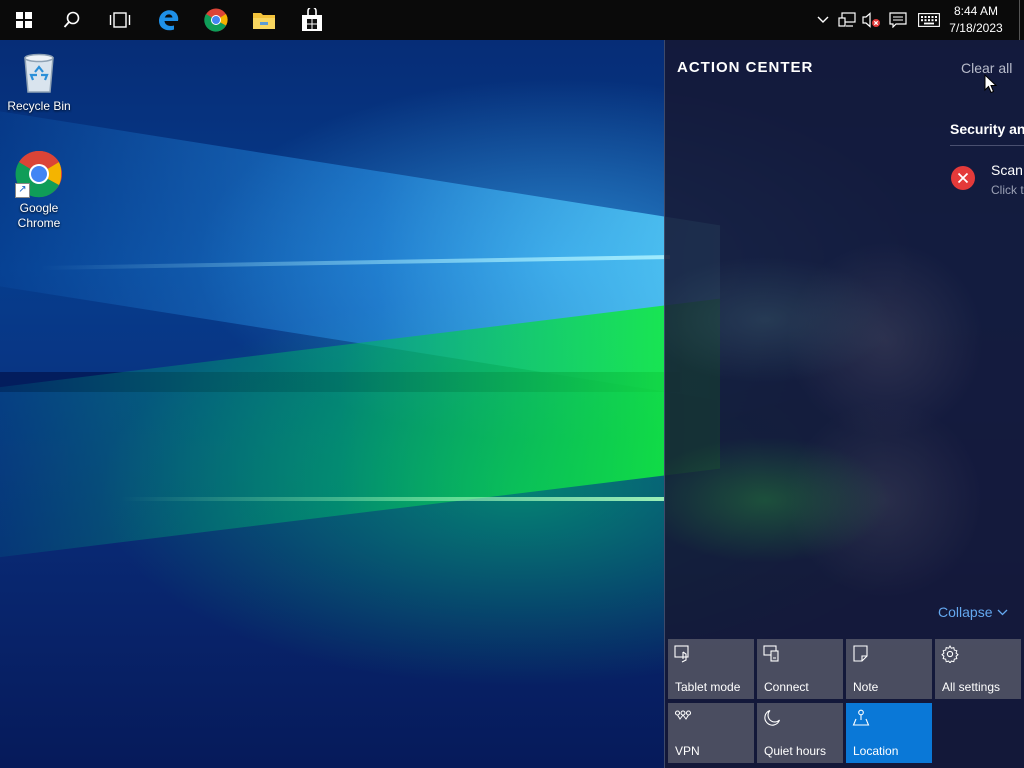  I want to click on desktop-icon-label: Recycle Bin, so click(39, 106).